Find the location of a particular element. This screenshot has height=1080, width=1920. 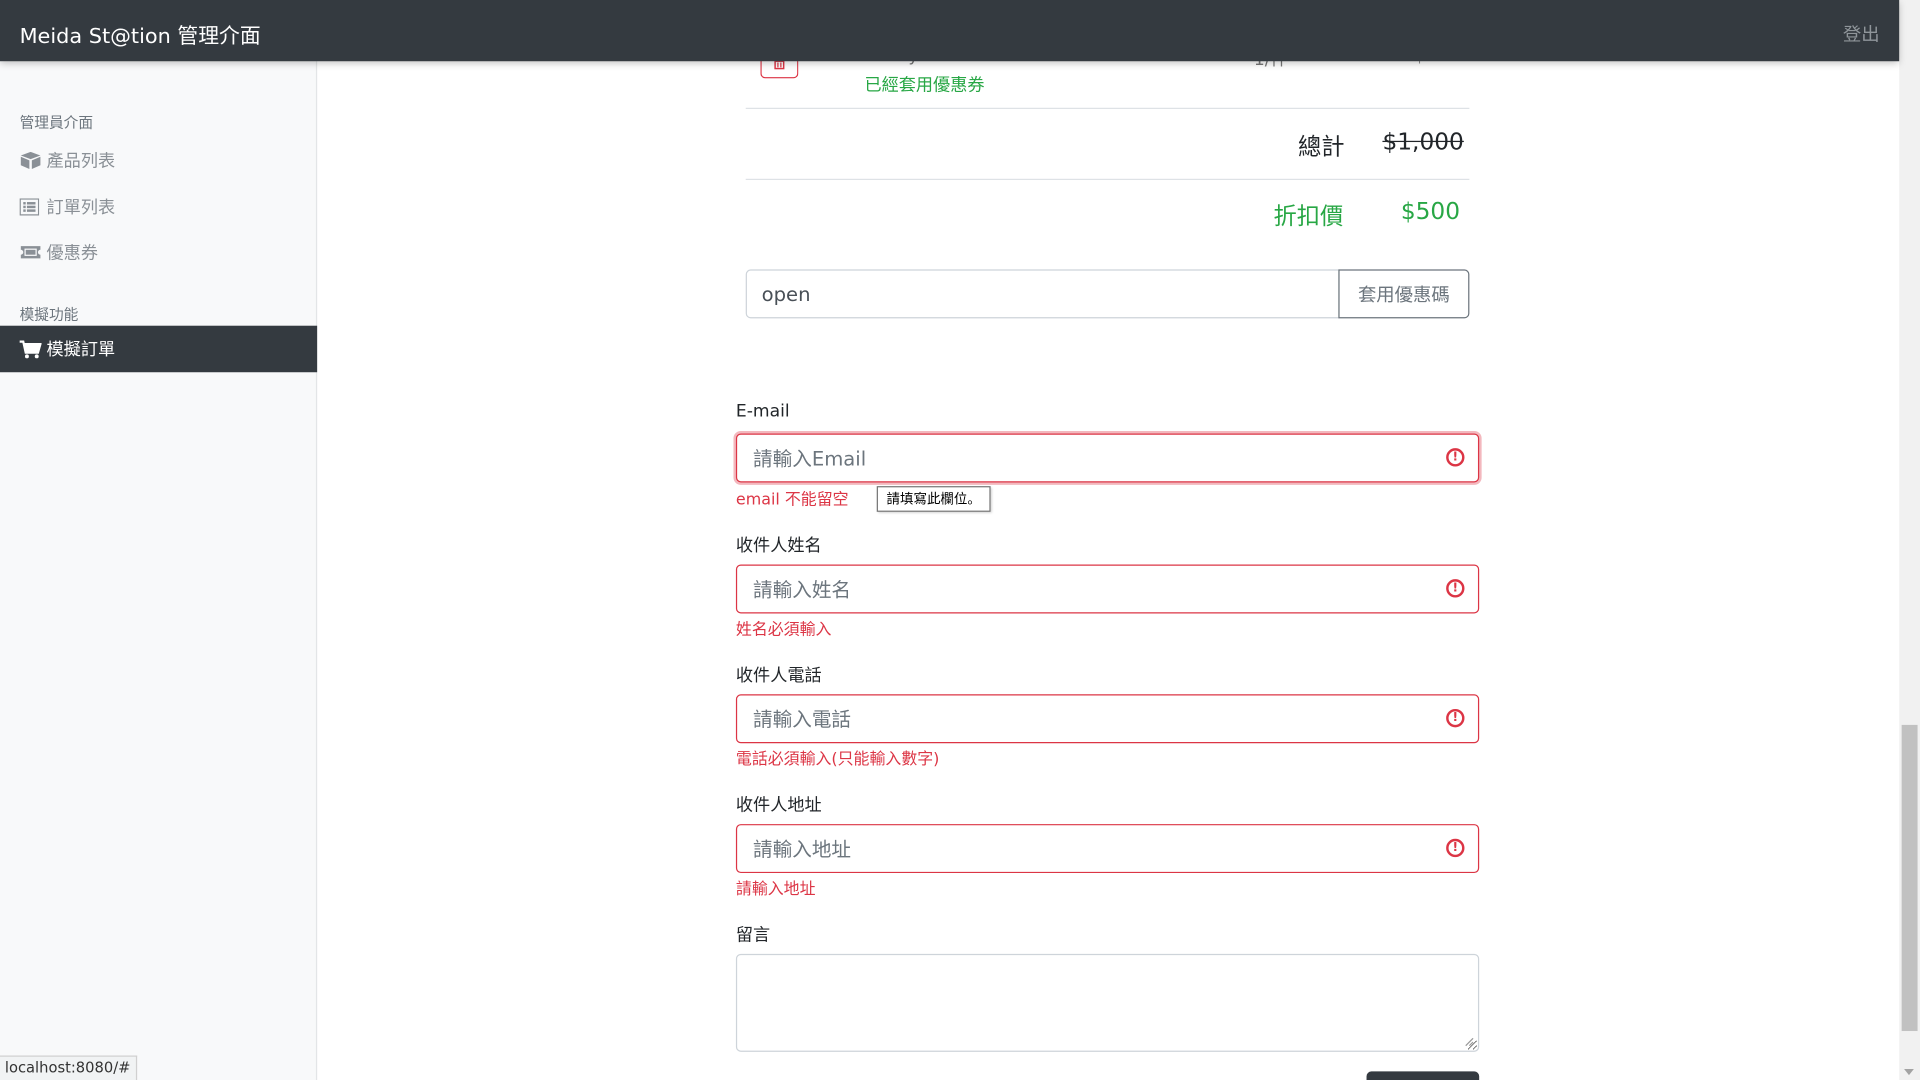

cart-icon is located at coordinates (30, 349).